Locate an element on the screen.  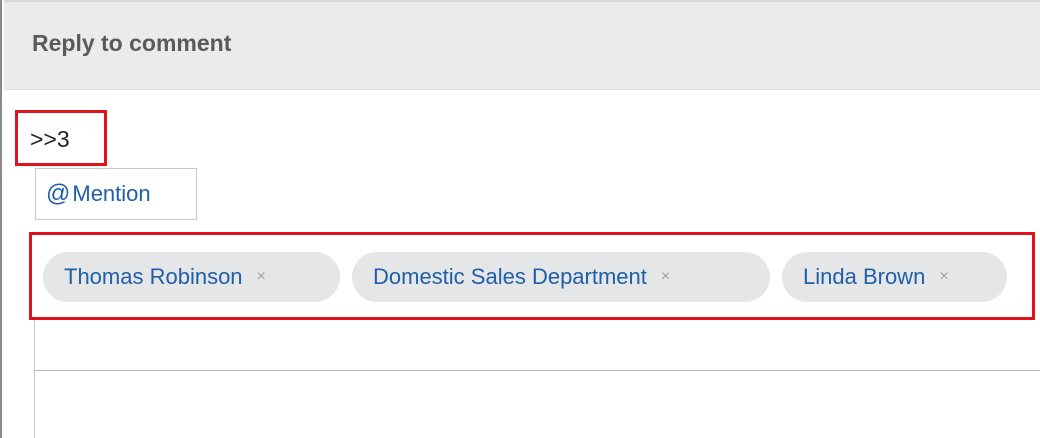
recipient-tag-label: Domestic Sales Department is located at coordinates (510, 276).